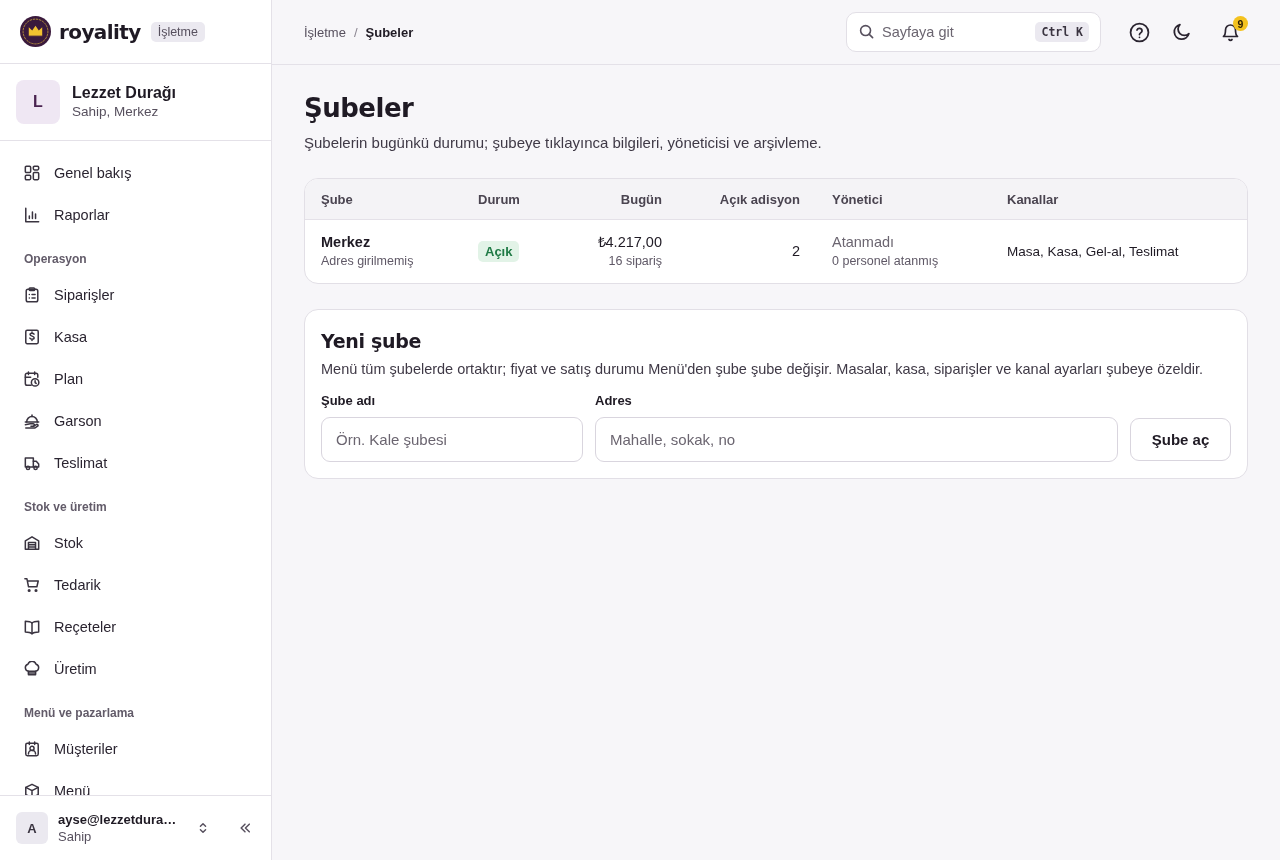 This screenshot has width=1280, height=860. What do you see at coordinates (135, 421) in the screenshot?
I see `sidebar-item: Garson` at bounding box center [135, 421].